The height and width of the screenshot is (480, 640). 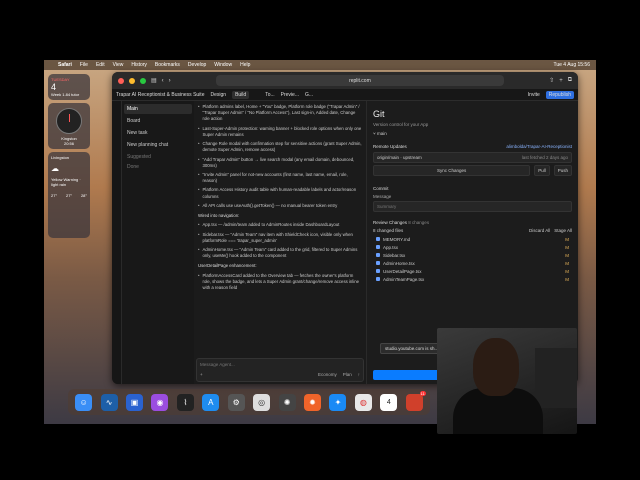 What do you see at coordinates (55, 168) in the screenshot?
I see `weather-icon: ☁` at bounding box center [55, 168].